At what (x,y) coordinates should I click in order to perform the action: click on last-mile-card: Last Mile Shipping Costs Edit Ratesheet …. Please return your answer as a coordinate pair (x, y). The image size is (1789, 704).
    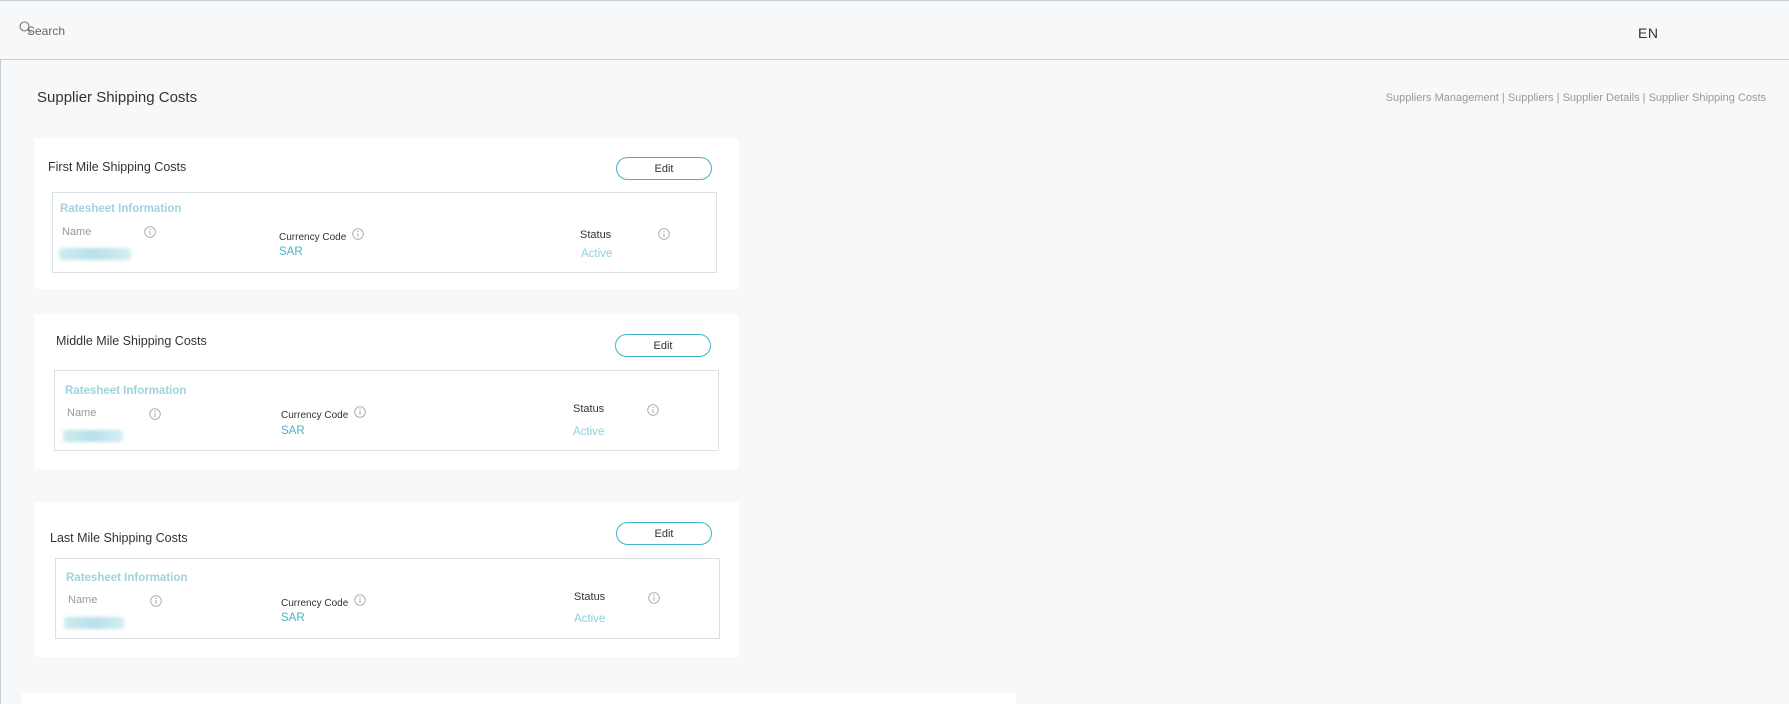
    Looking at the image, I should click on (387, 579).